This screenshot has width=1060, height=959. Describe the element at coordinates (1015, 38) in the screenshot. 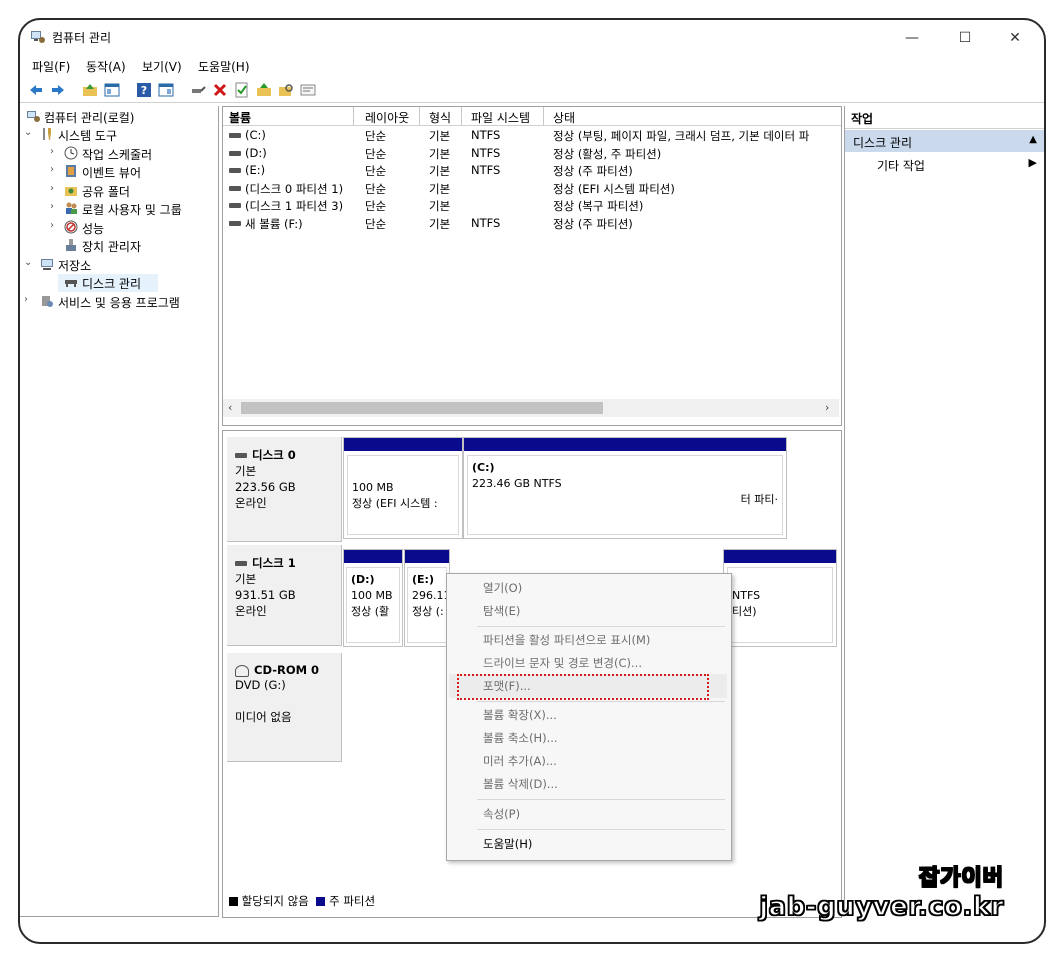

I see `close-button: ✕` at that location.